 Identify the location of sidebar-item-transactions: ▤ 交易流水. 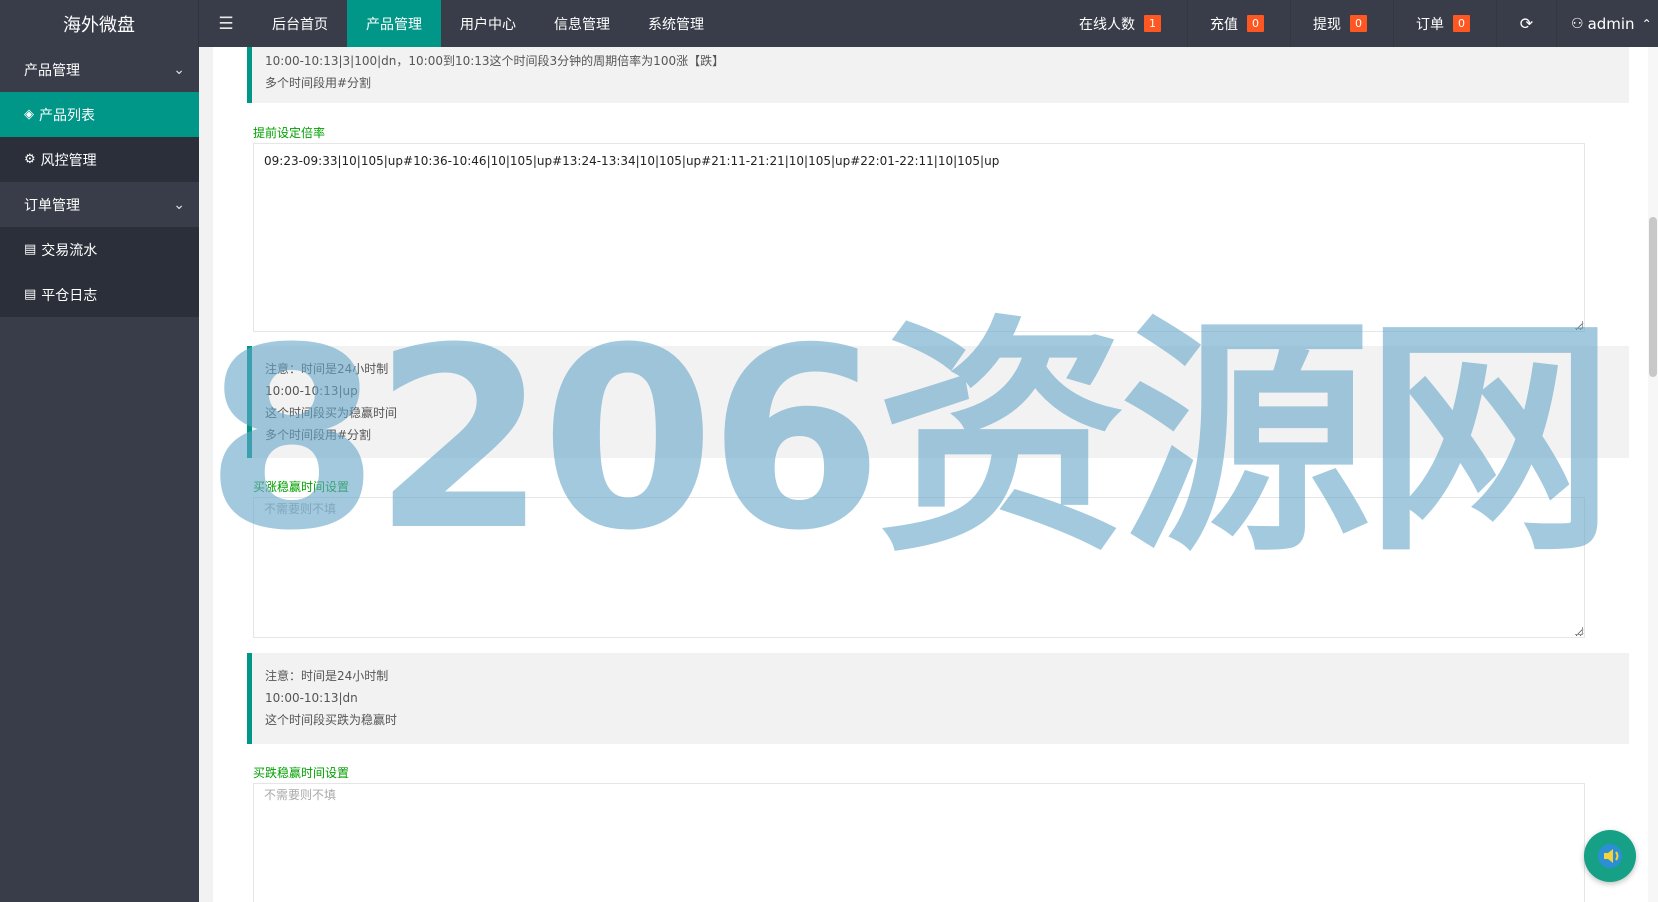
(99, 249).